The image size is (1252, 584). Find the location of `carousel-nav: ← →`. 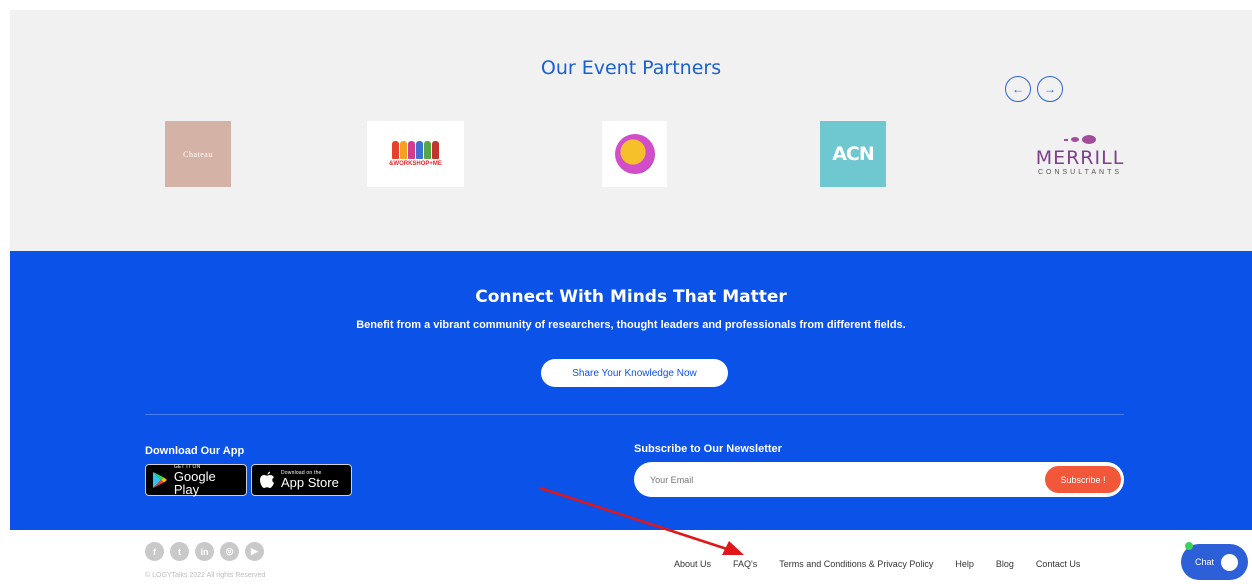

carousel-nav: ← → is located at coordinates (1034, 89).